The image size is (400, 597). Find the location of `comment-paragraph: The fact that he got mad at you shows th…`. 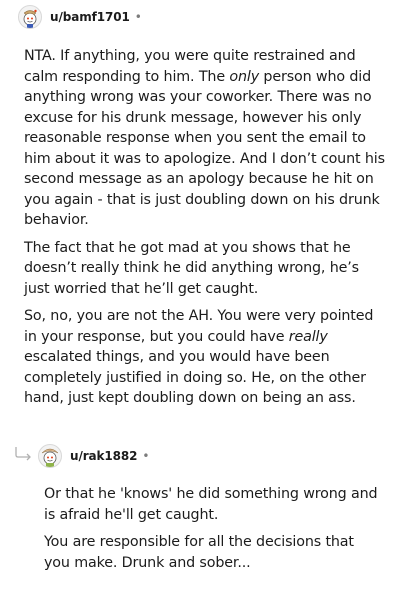

comment-paragraph: The fact that he got mad at you shows th… is located at coordinates (191, 268).